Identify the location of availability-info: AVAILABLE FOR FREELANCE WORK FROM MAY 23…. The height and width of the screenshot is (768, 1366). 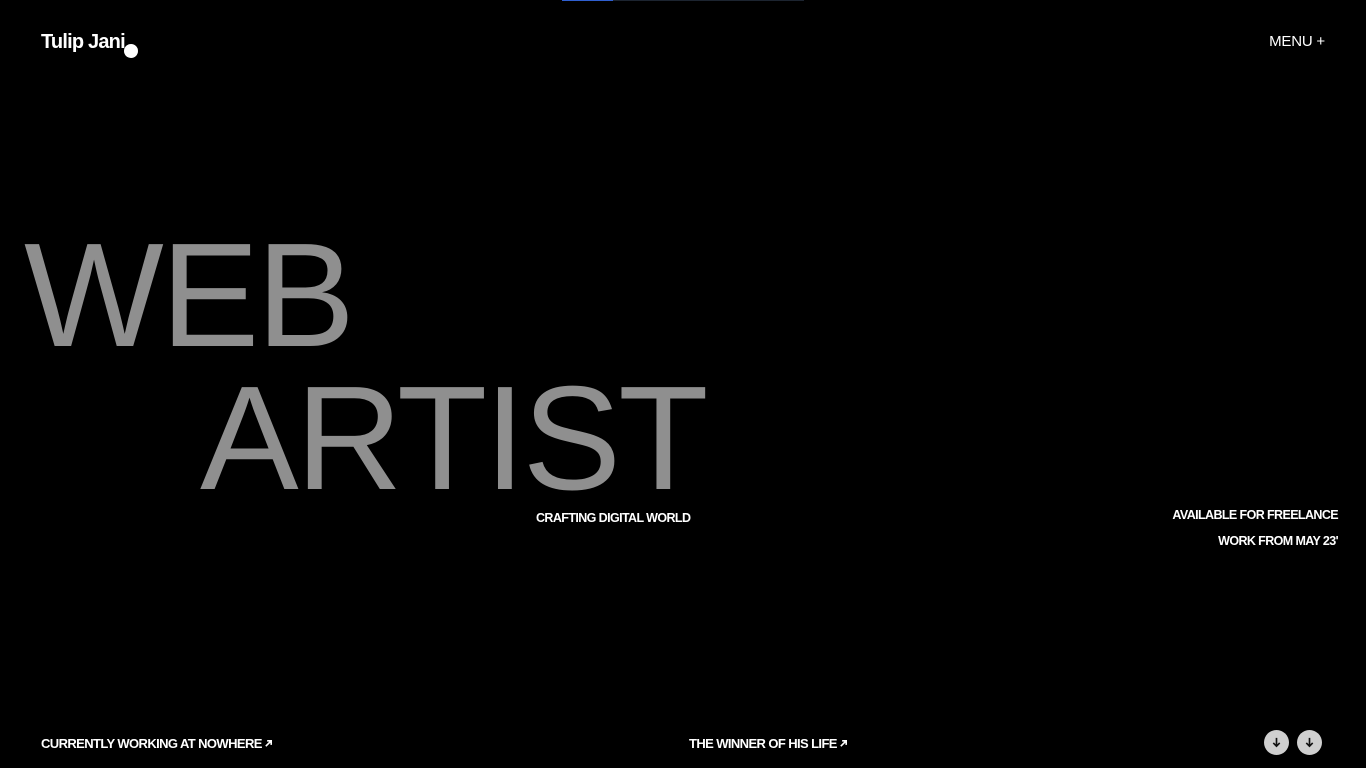
(1255, 528).